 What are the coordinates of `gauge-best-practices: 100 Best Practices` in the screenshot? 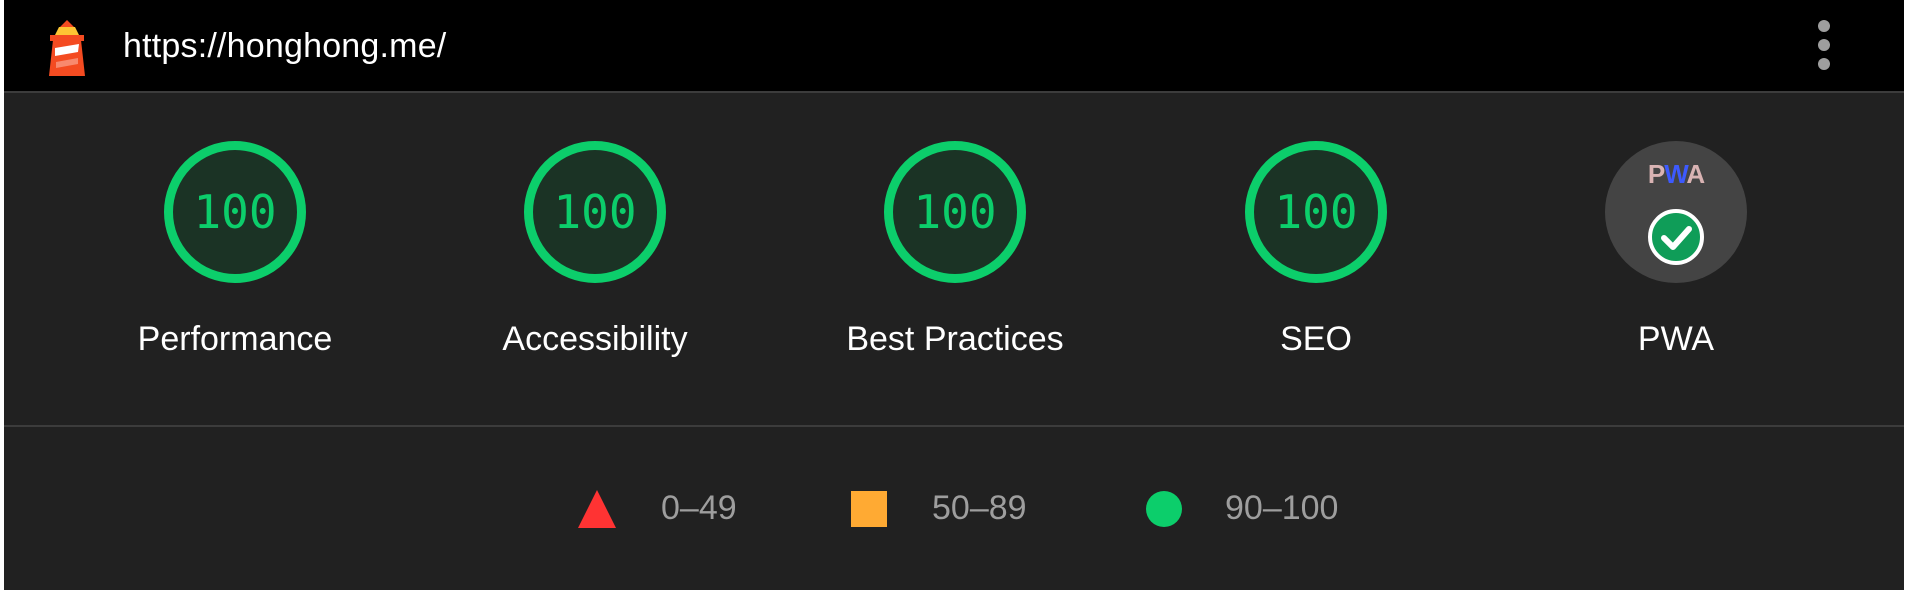 It's located at (955, 261).